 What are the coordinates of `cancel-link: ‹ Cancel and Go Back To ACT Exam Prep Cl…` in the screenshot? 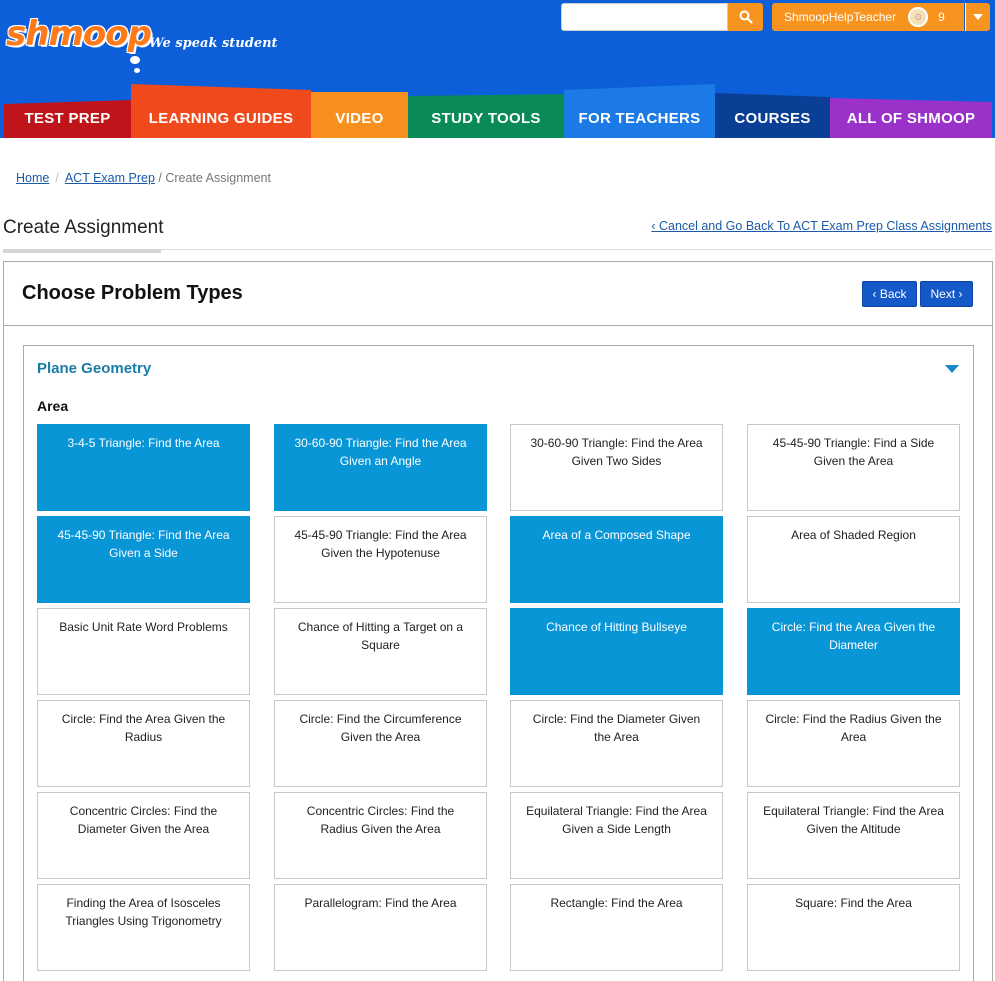 It's located at (821, 226).